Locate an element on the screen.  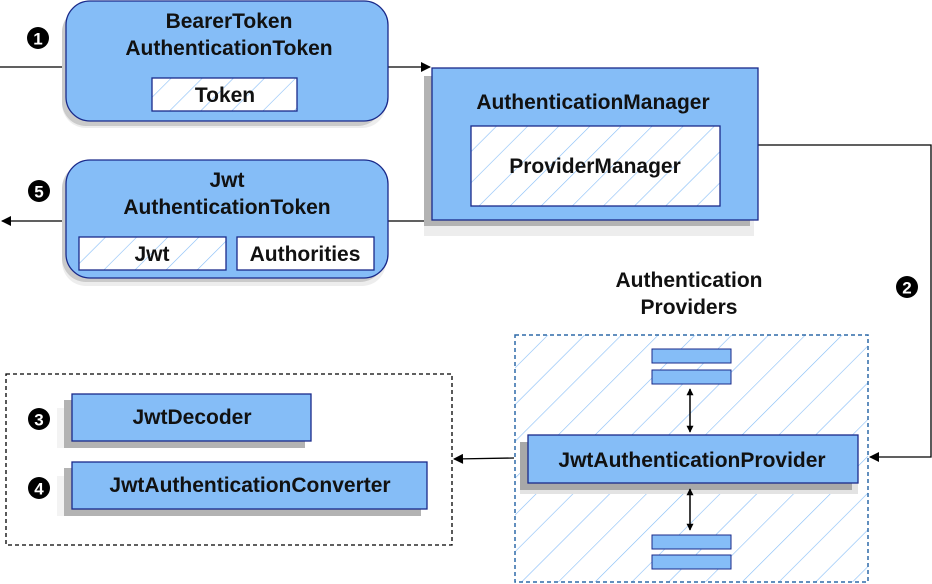
step-2-badge: 2 is located at coordinates (907, 287).